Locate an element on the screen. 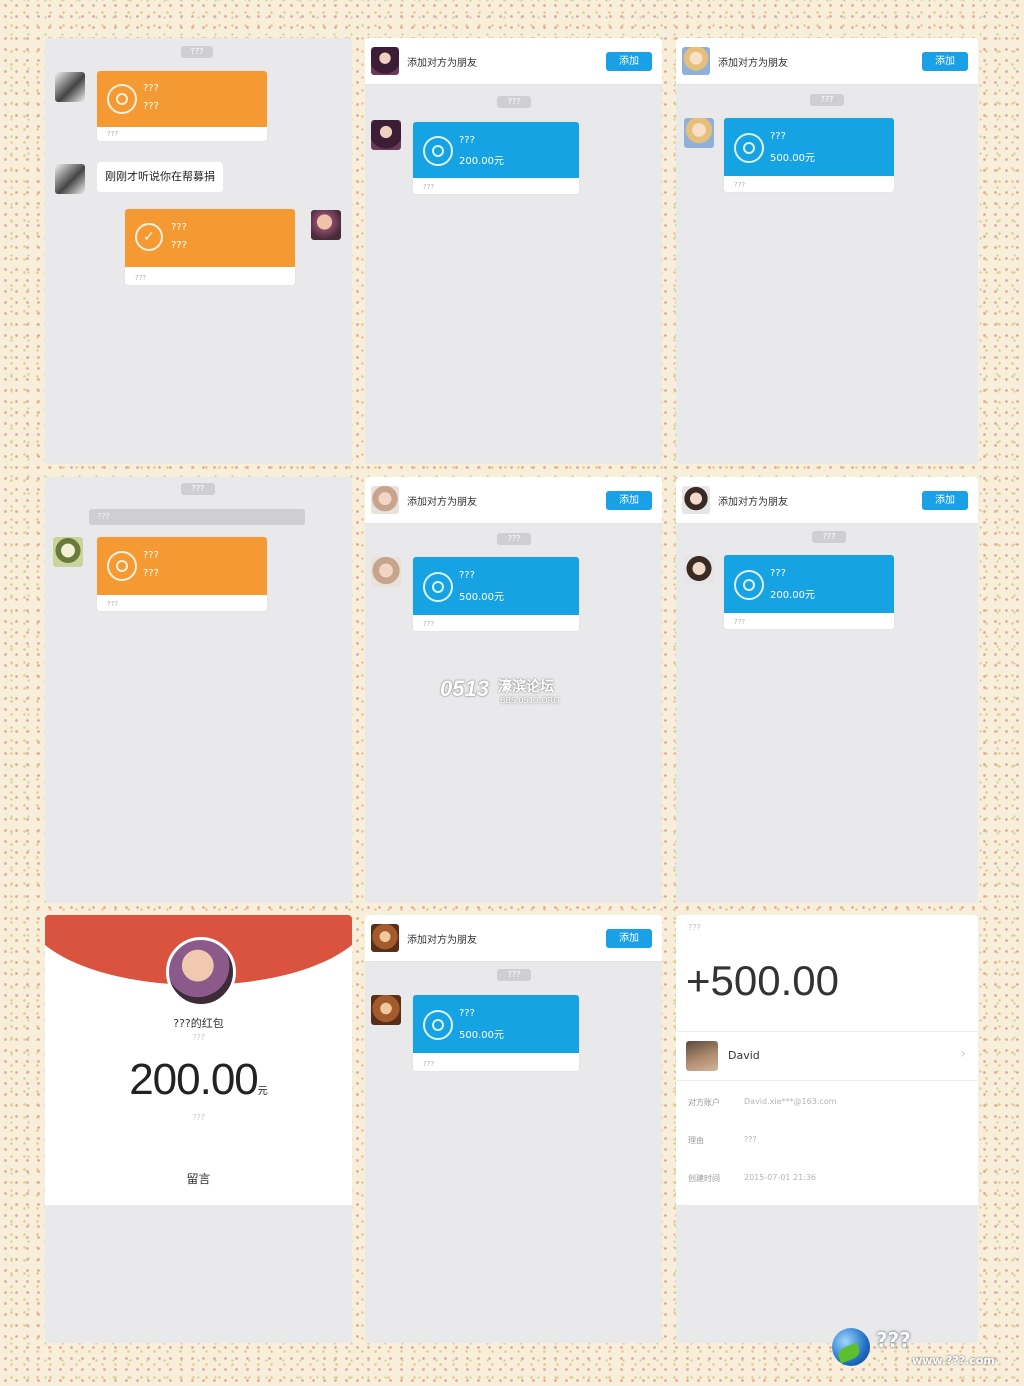 This screenshot has width=1024, height=1386. red-packet-panel: ???的红包 ??? 200.00元 ??? 留言 is located at coordinates (198, 1129).